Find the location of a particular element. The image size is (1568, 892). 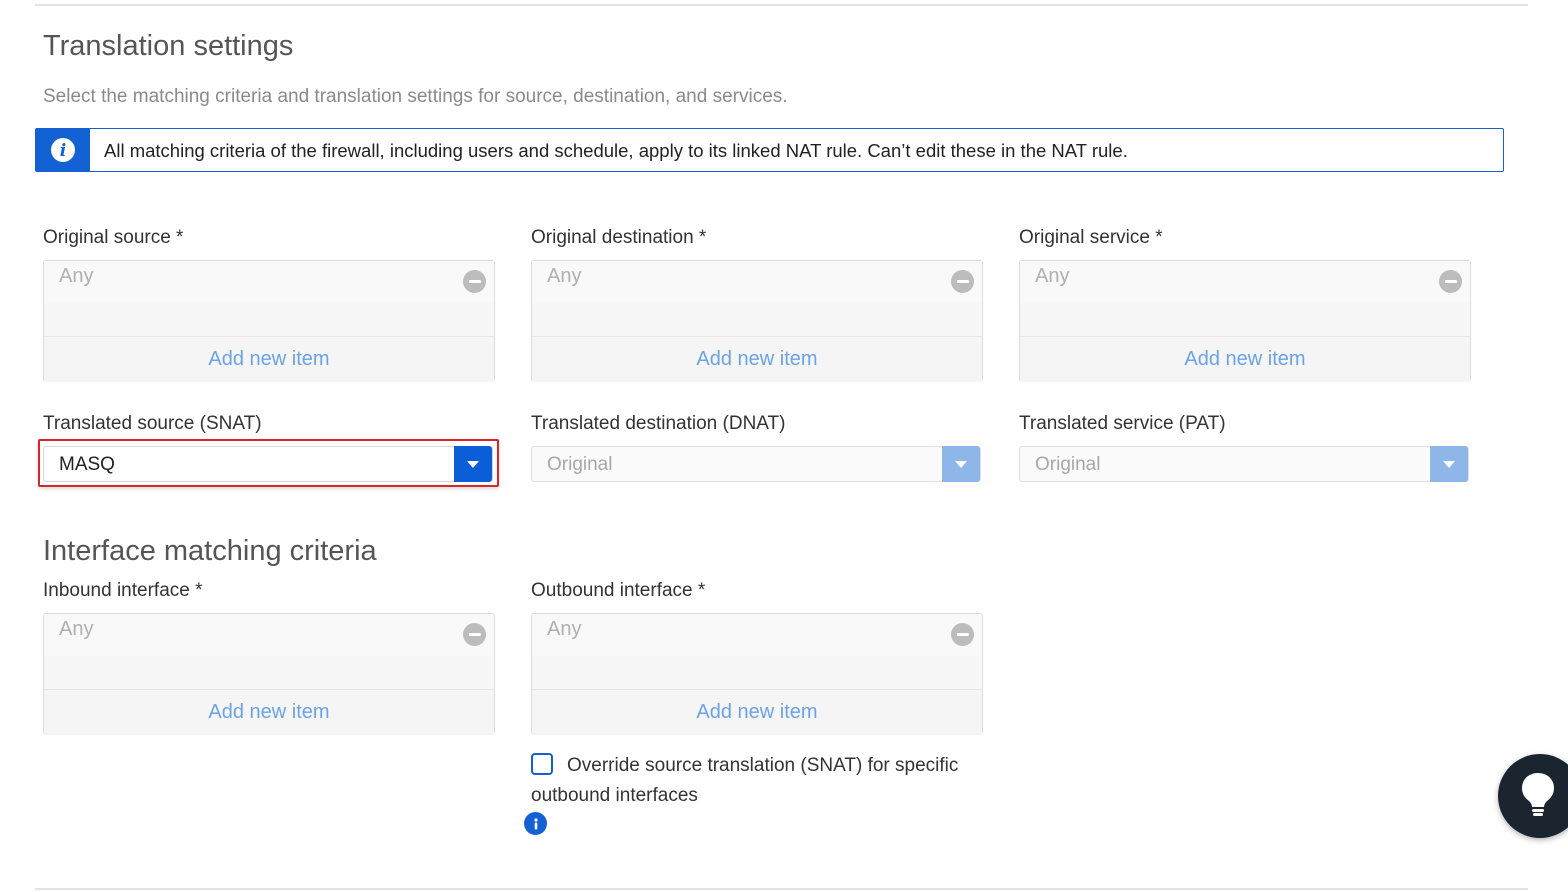

original-source-label: Original source * is located at coordinates (113, 237).